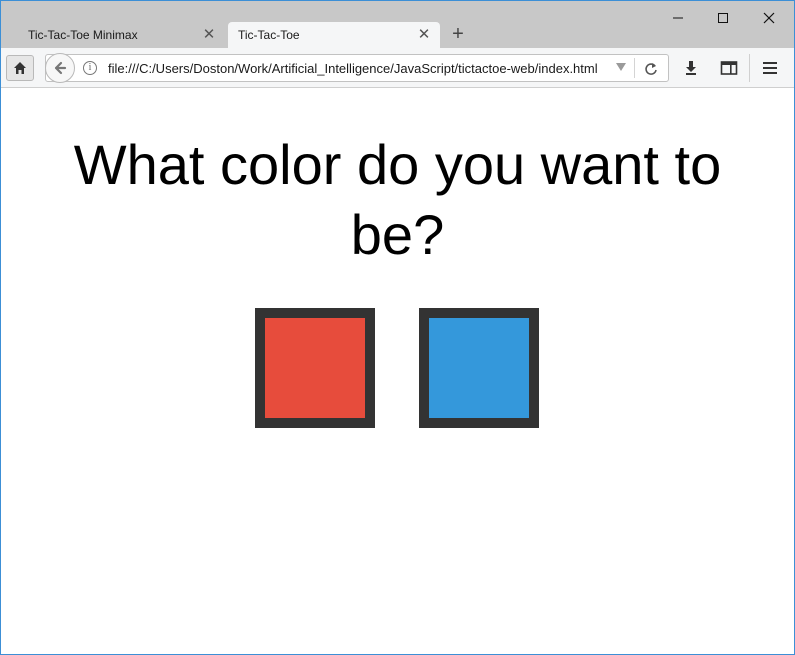 This screenshot has height=655, width=795. What do you see at coordinates (651, 69) in the screenshot?
I see `reload-icon` at bounding box center [651, 69].